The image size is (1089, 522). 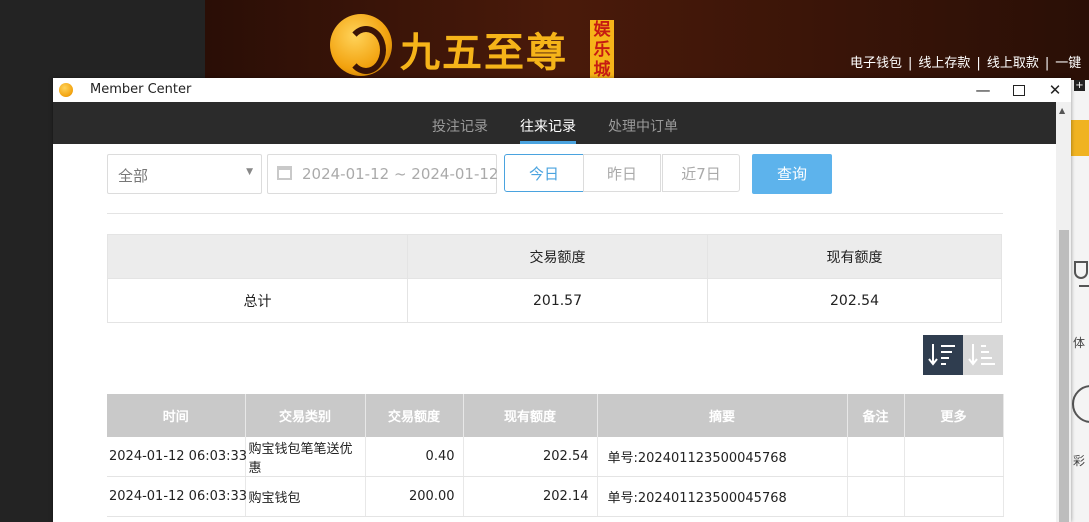 I want to click on divider, so click(x=555, y=213).